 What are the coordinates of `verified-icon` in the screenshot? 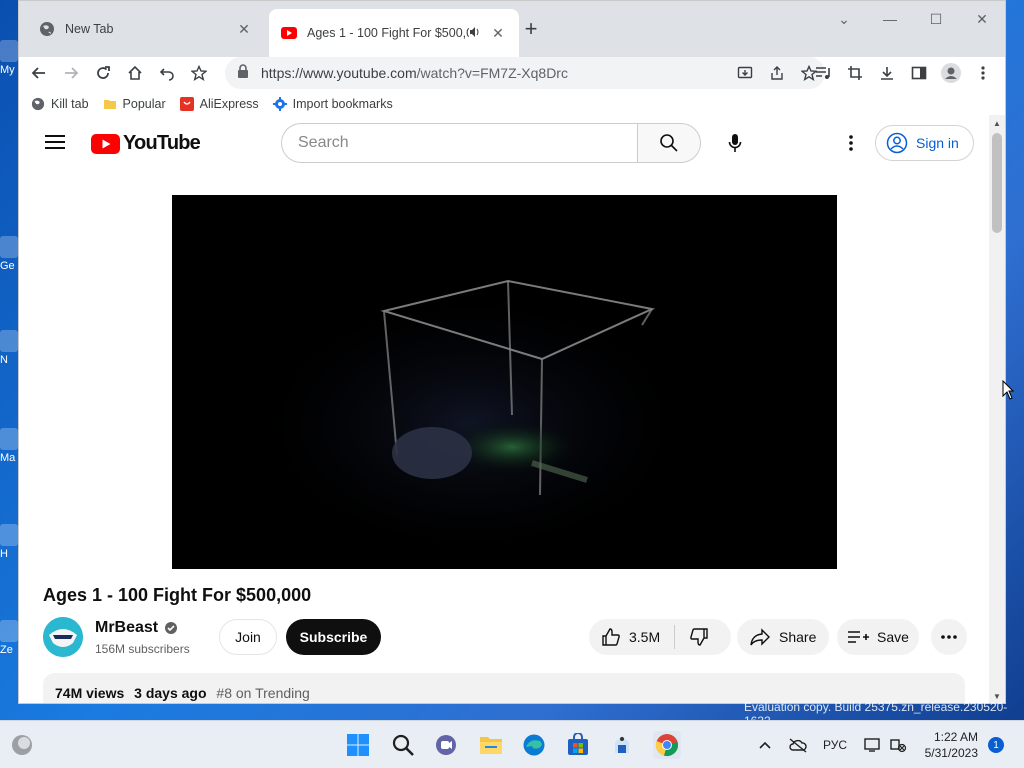 It's located at (171, 628).